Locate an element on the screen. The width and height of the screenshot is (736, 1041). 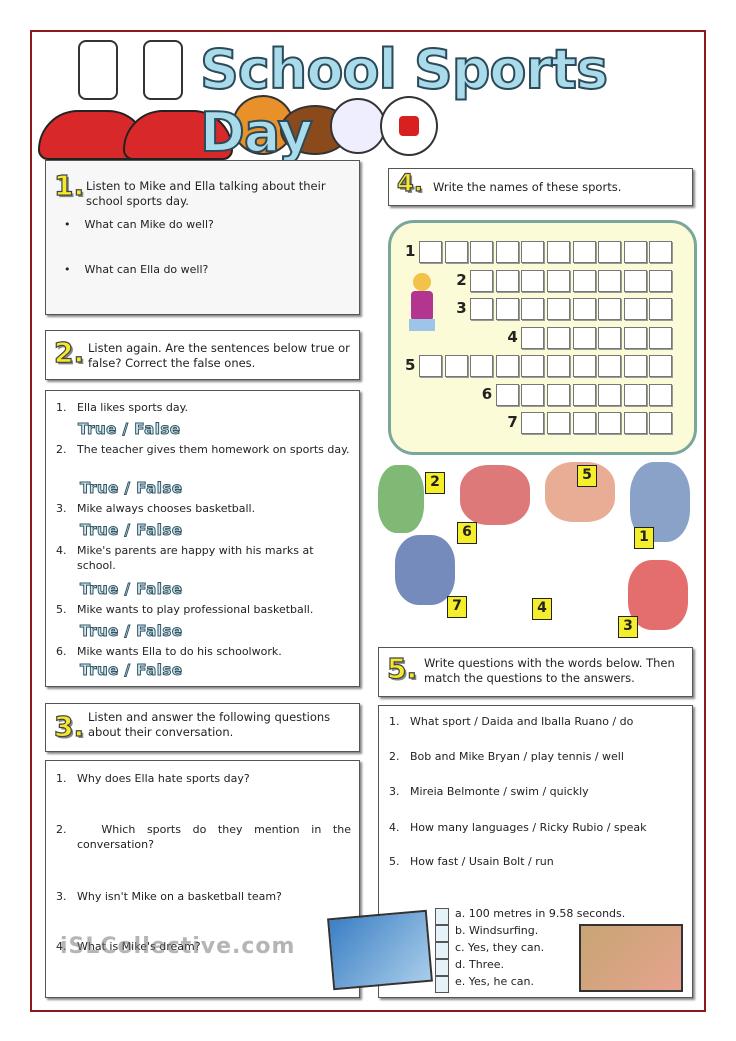
answer-item: b. Windsurfing. is located at coordinates (497, 930).